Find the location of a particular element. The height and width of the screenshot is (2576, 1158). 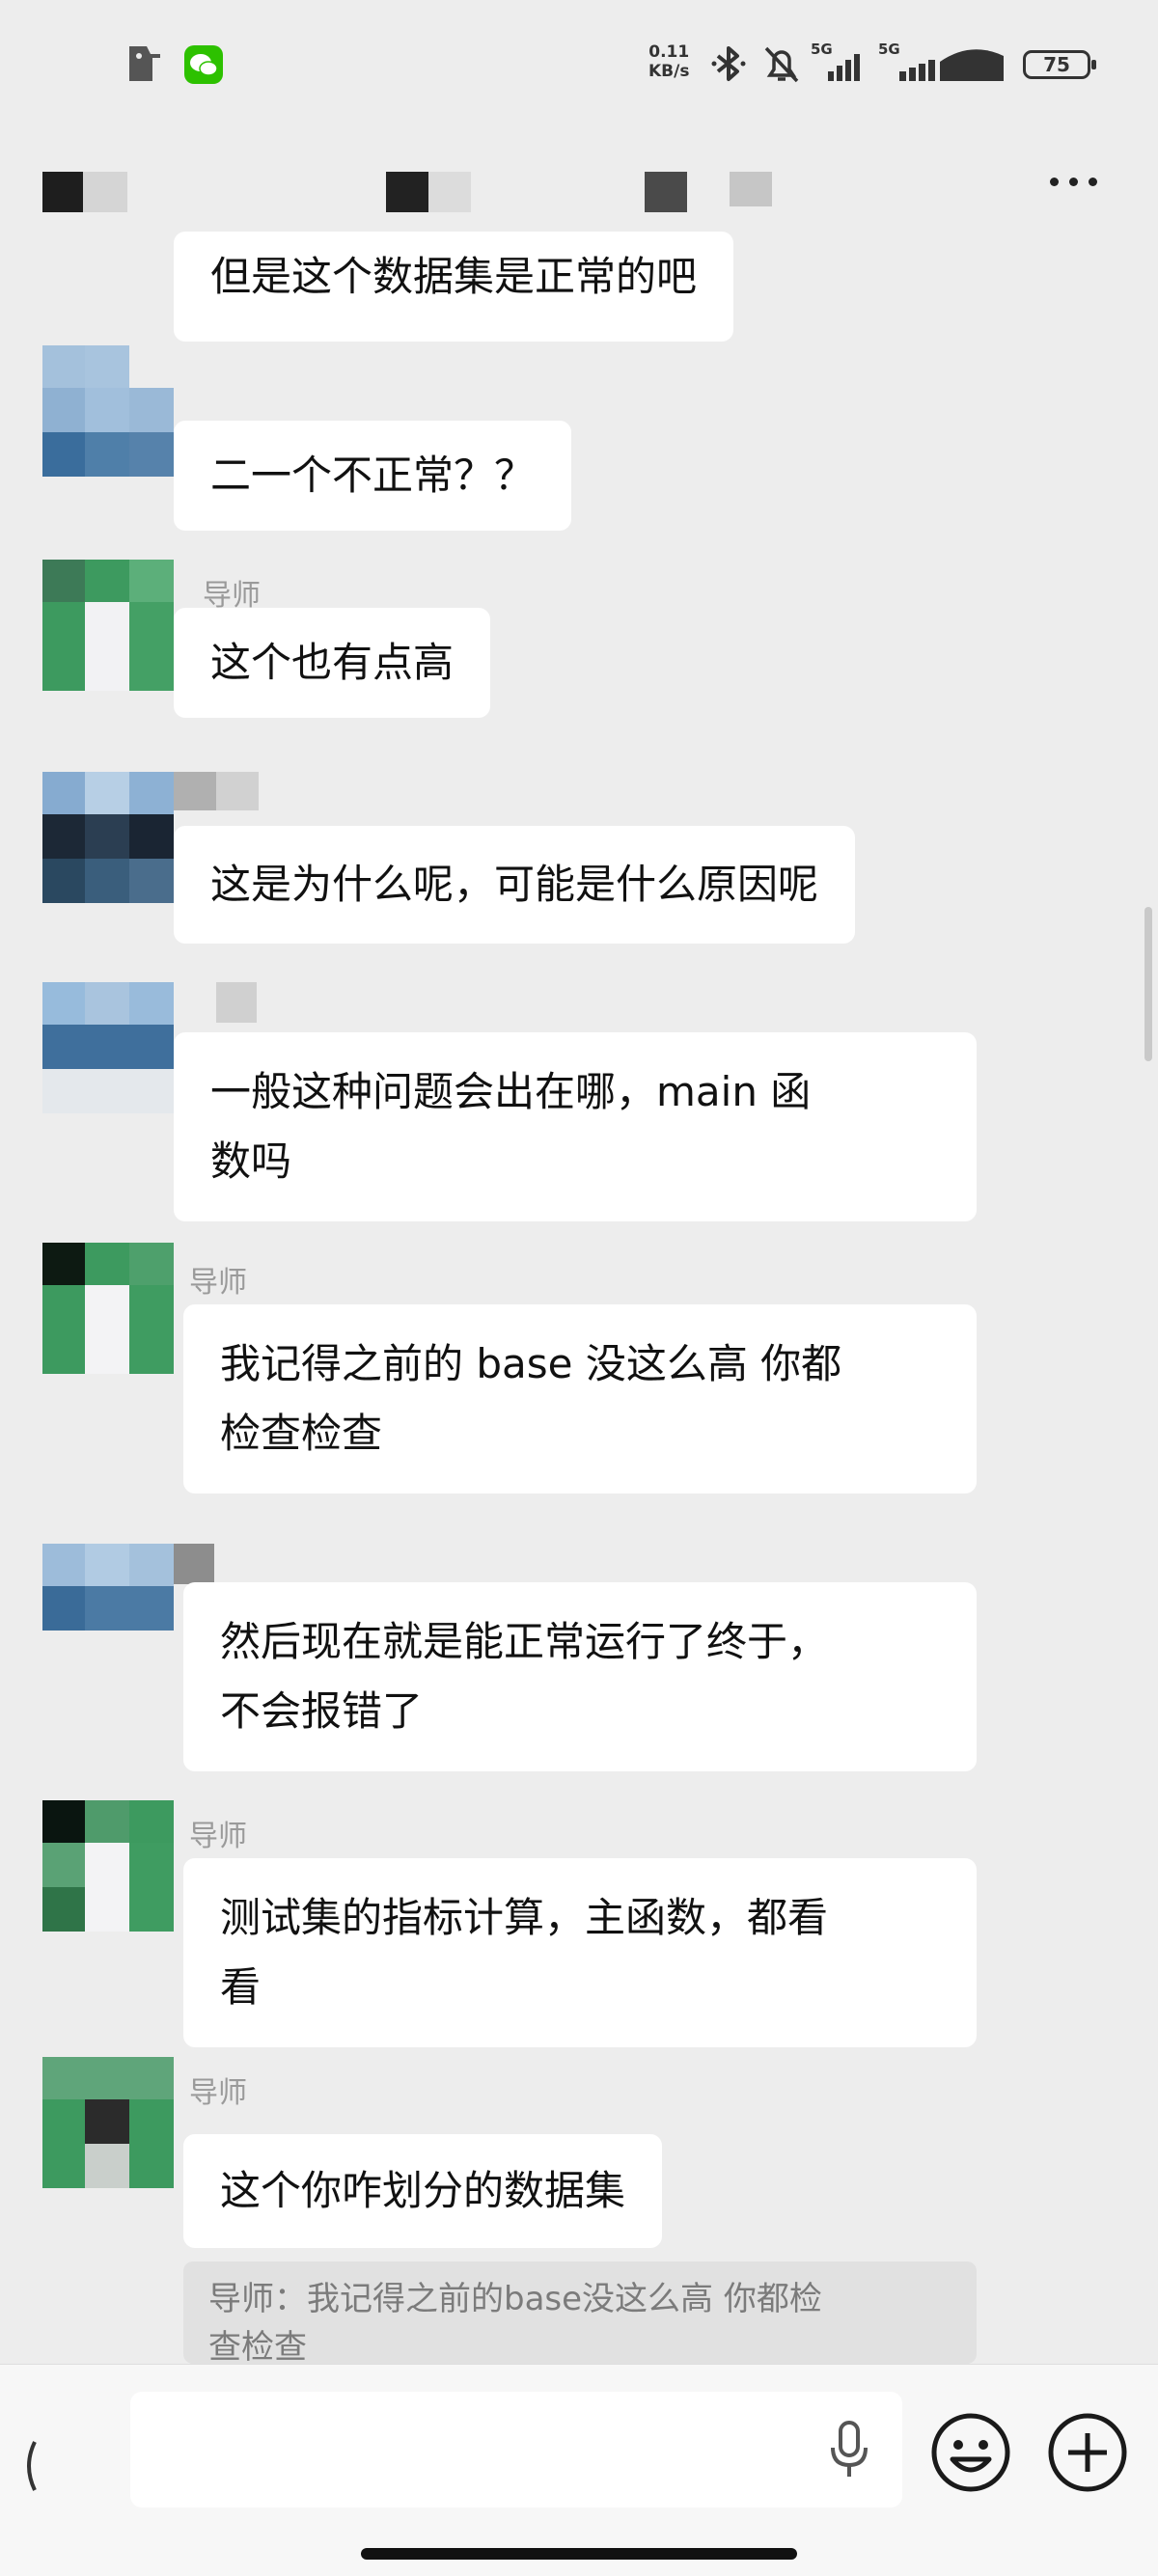

message-text: 检查检查 is located at coordinates (301, 1434).